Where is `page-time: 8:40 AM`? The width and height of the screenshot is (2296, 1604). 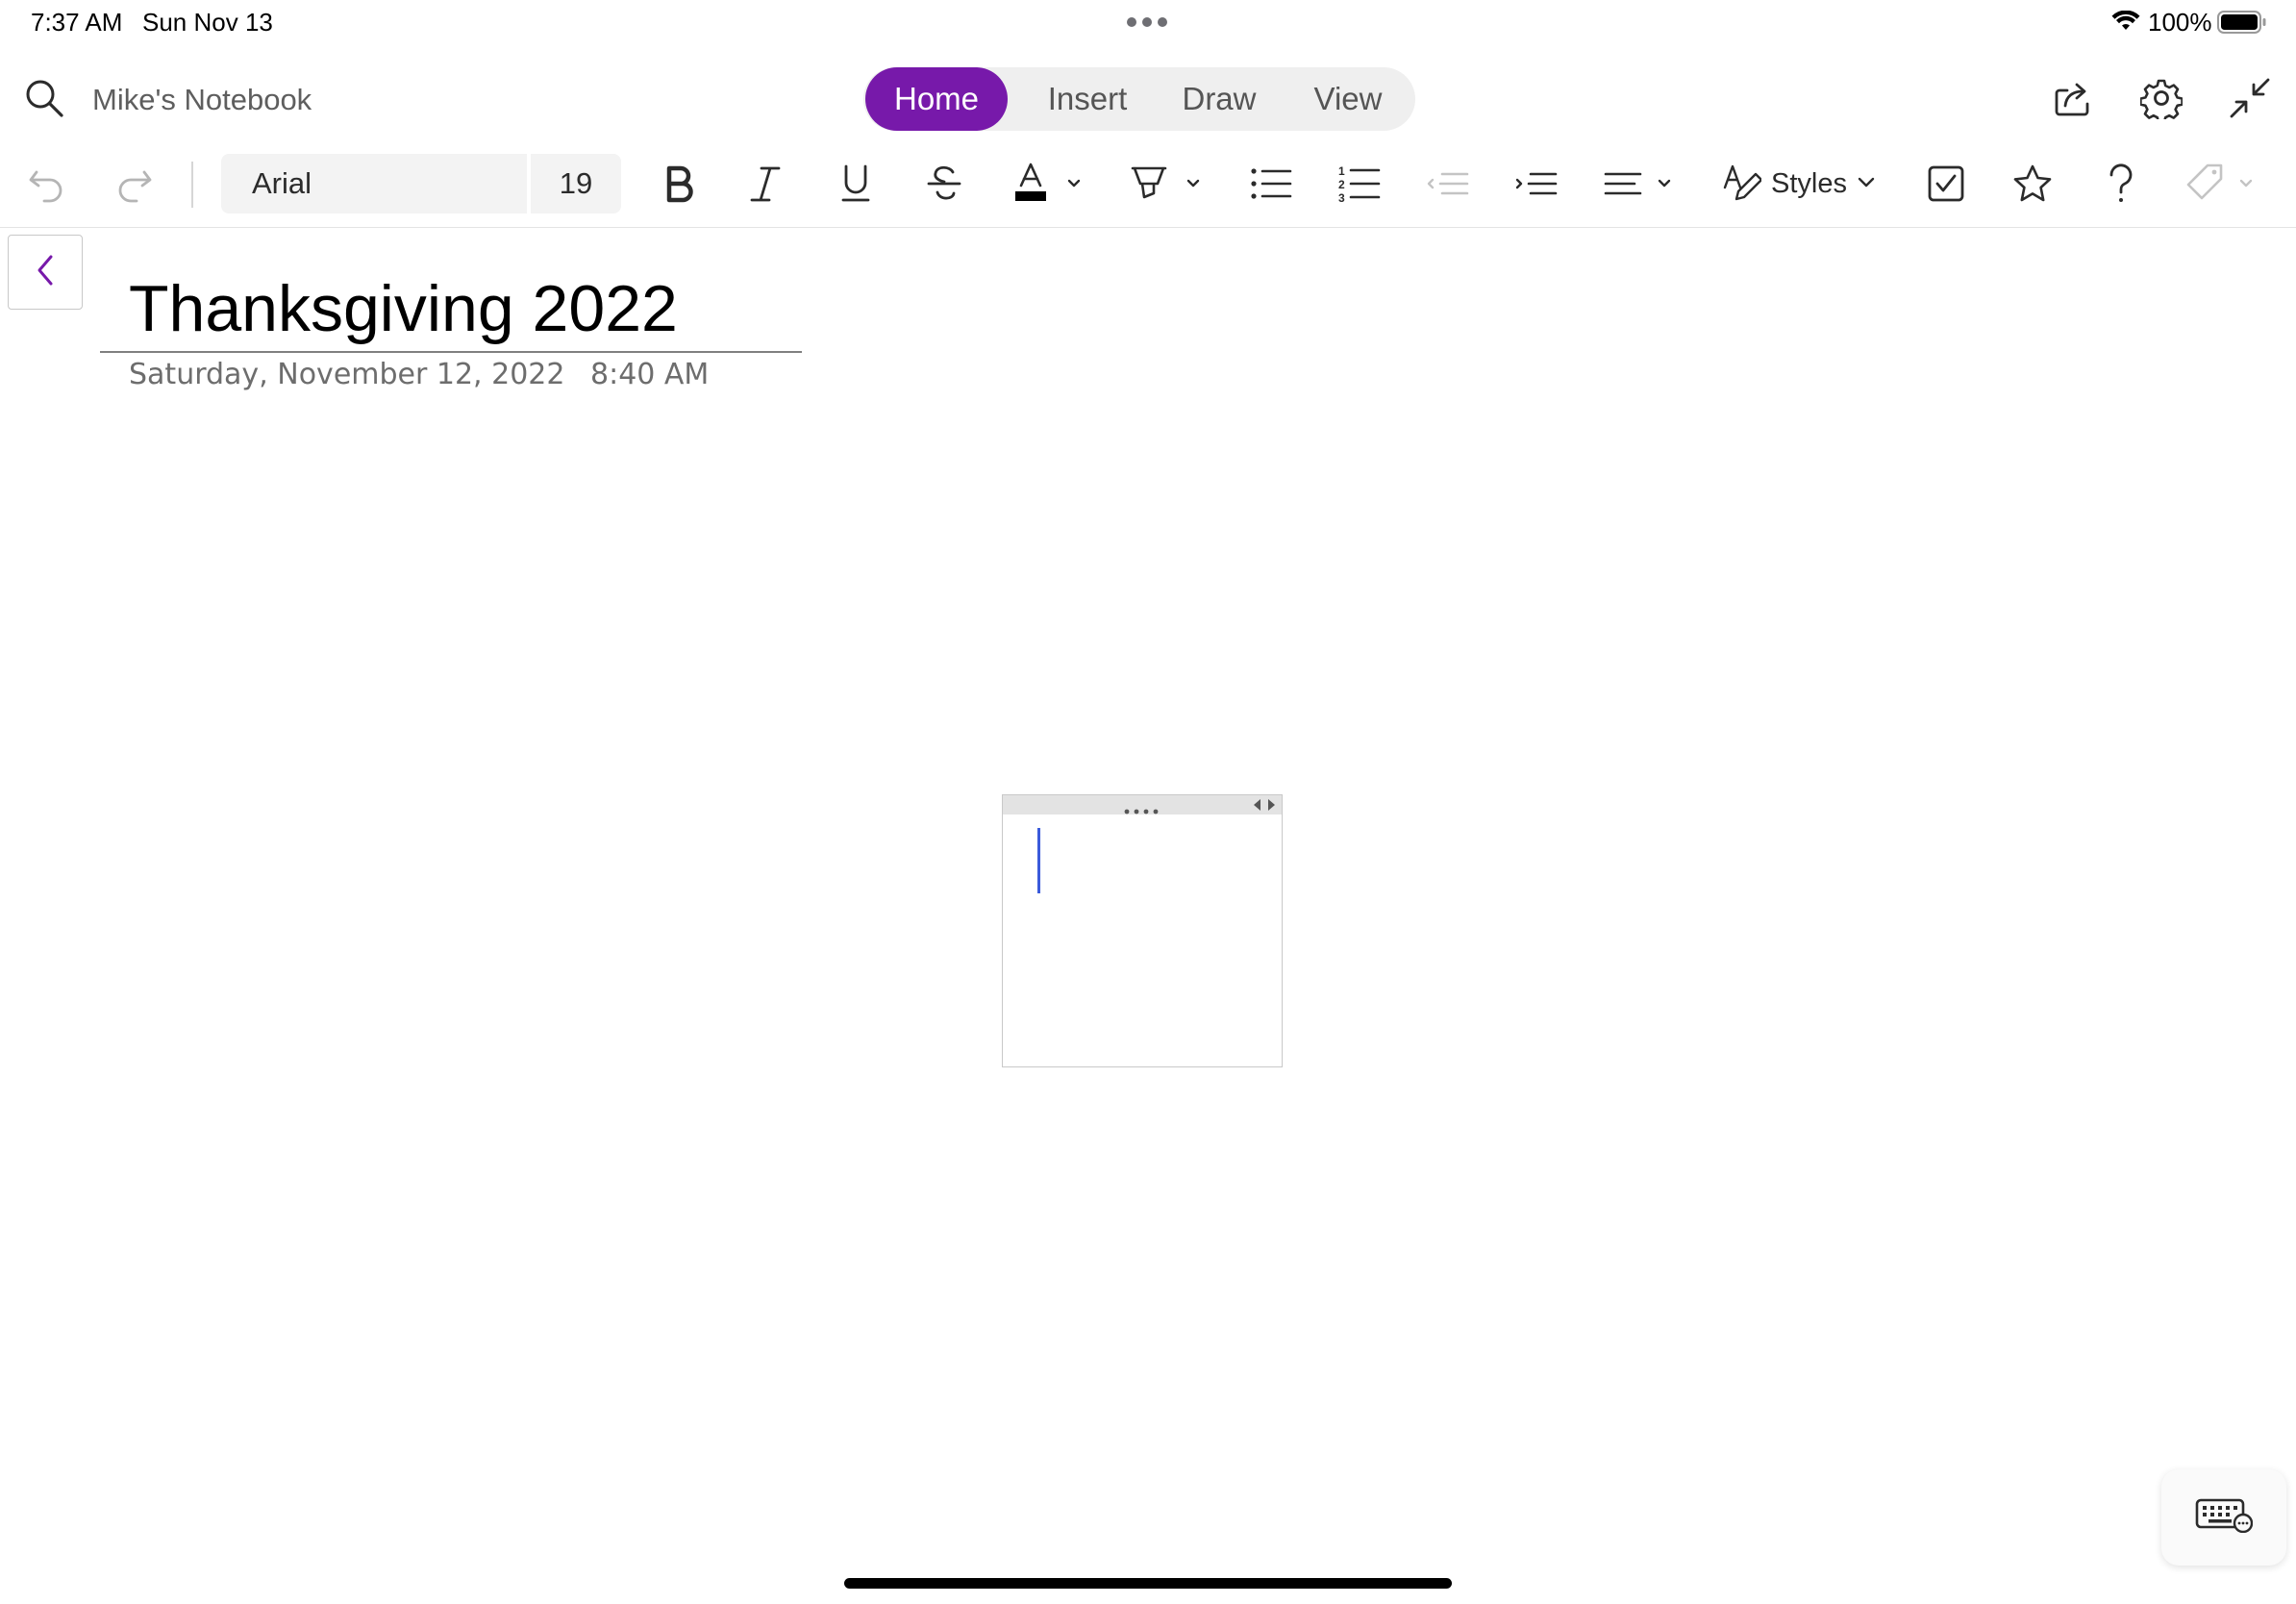
page-time: 8:40 AM is located at coordinates (650, 374).